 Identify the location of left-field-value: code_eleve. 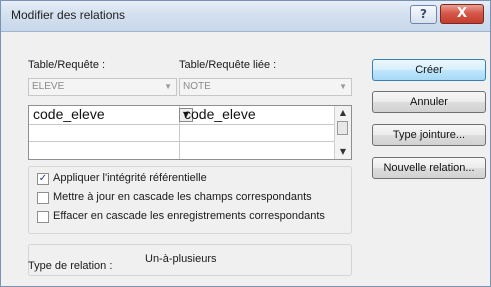
(69, 114).